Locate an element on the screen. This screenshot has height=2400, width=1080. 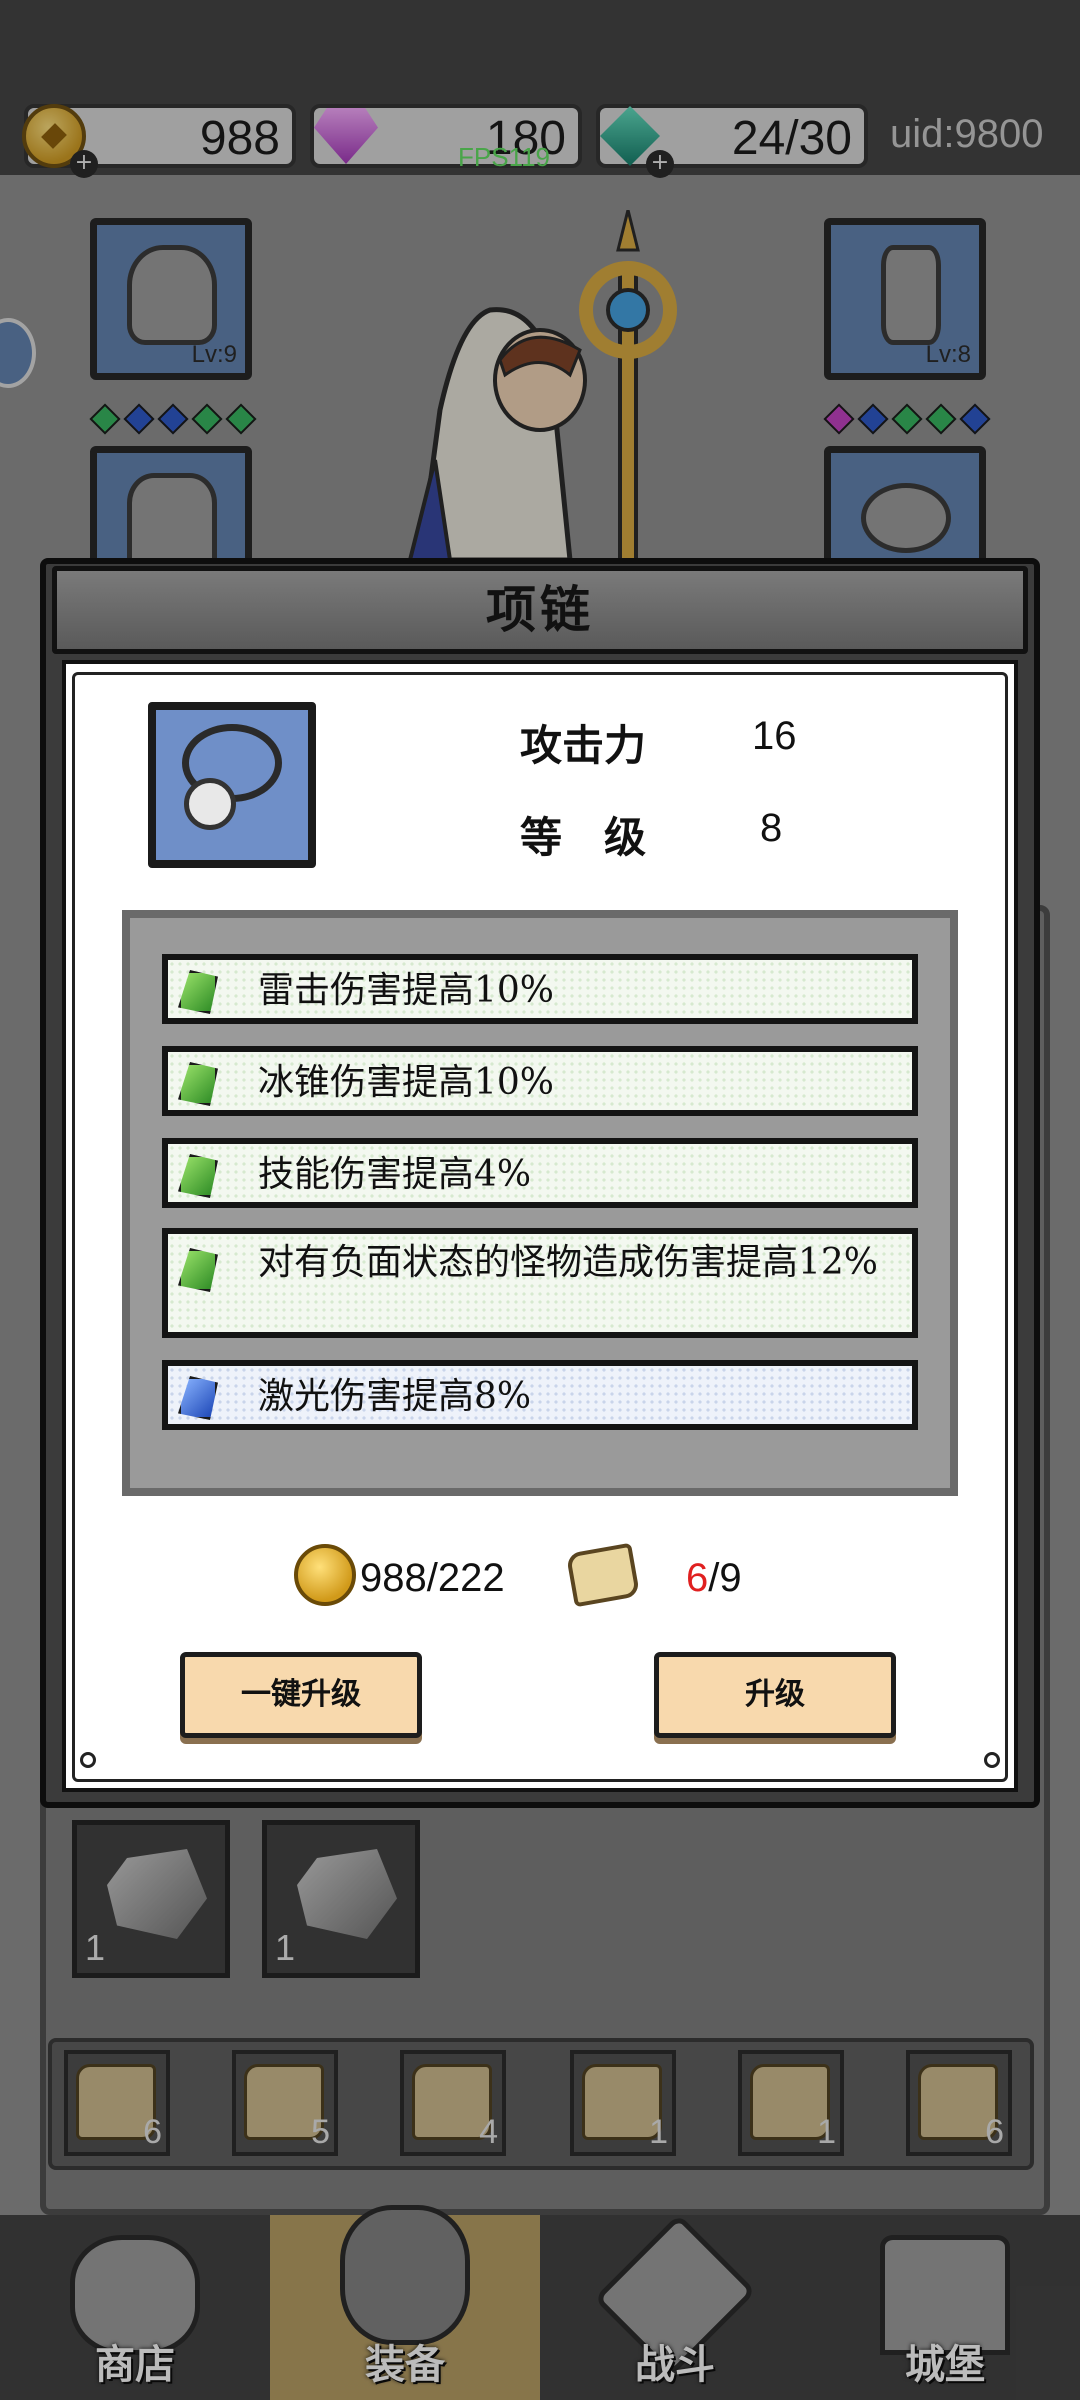
pendant-icon is located at coordinates (210, 804).